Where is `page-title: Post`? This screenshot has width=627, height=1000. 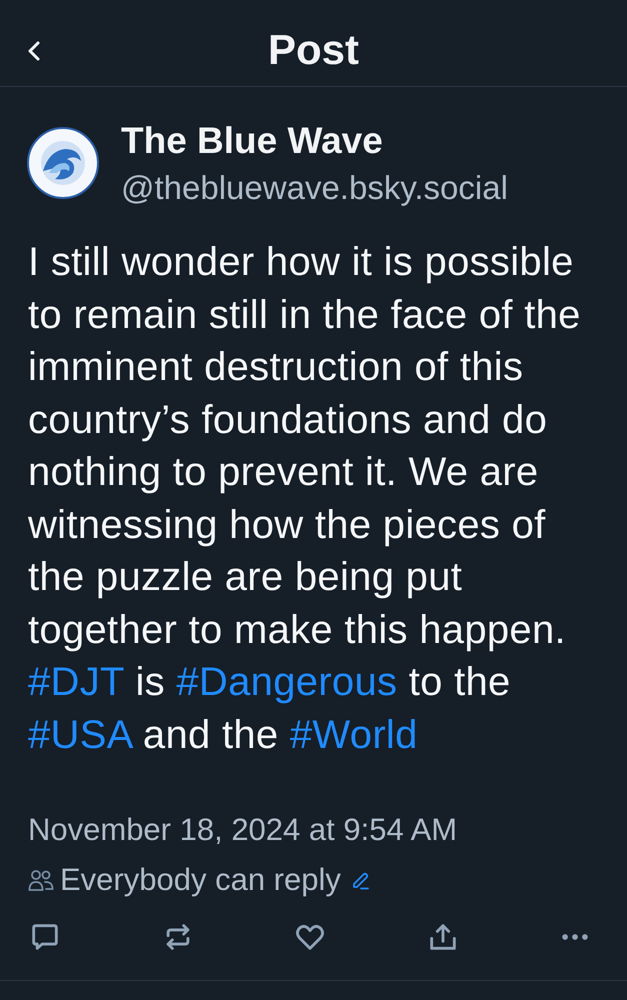
page-title: Post is located at coordinates (313, 50).